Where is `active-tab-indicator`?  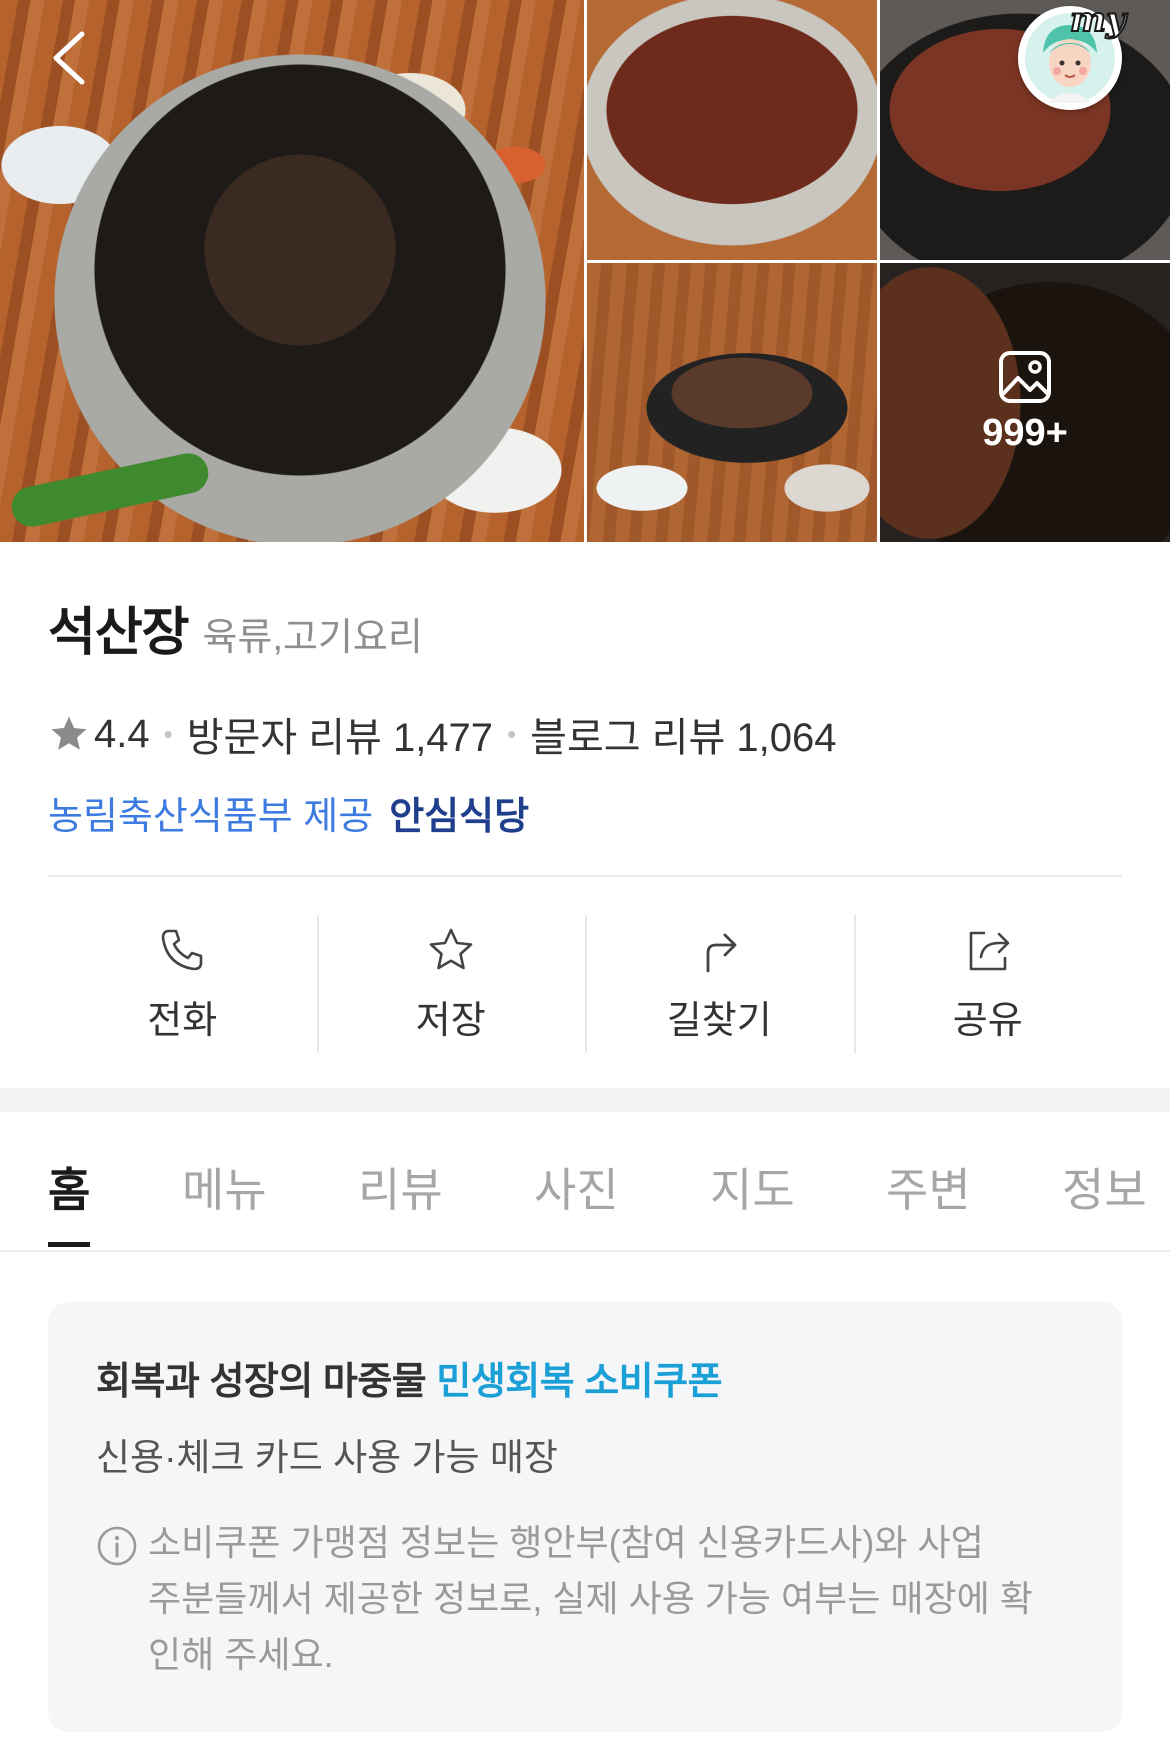
active-tab-indicator is located at coordinates (69, 1244).